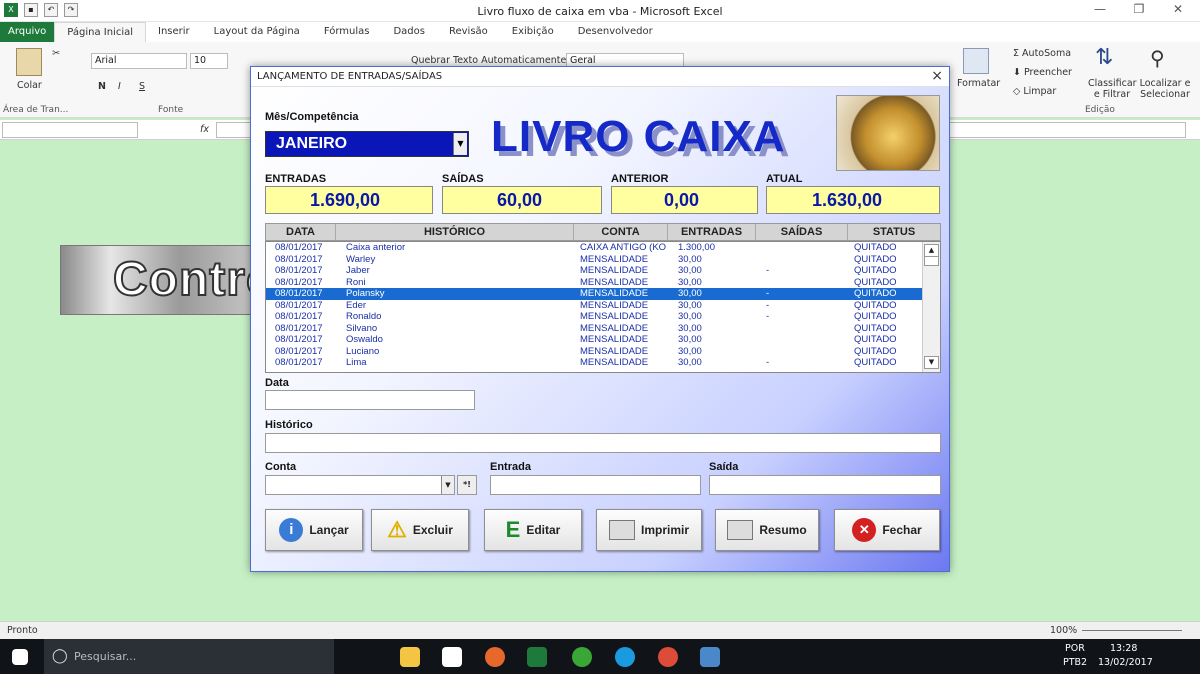  I want to click on table-row: 08/01/2017 Lima MENSALIDADE 30,00 - QUITADO, so click(595, 363).